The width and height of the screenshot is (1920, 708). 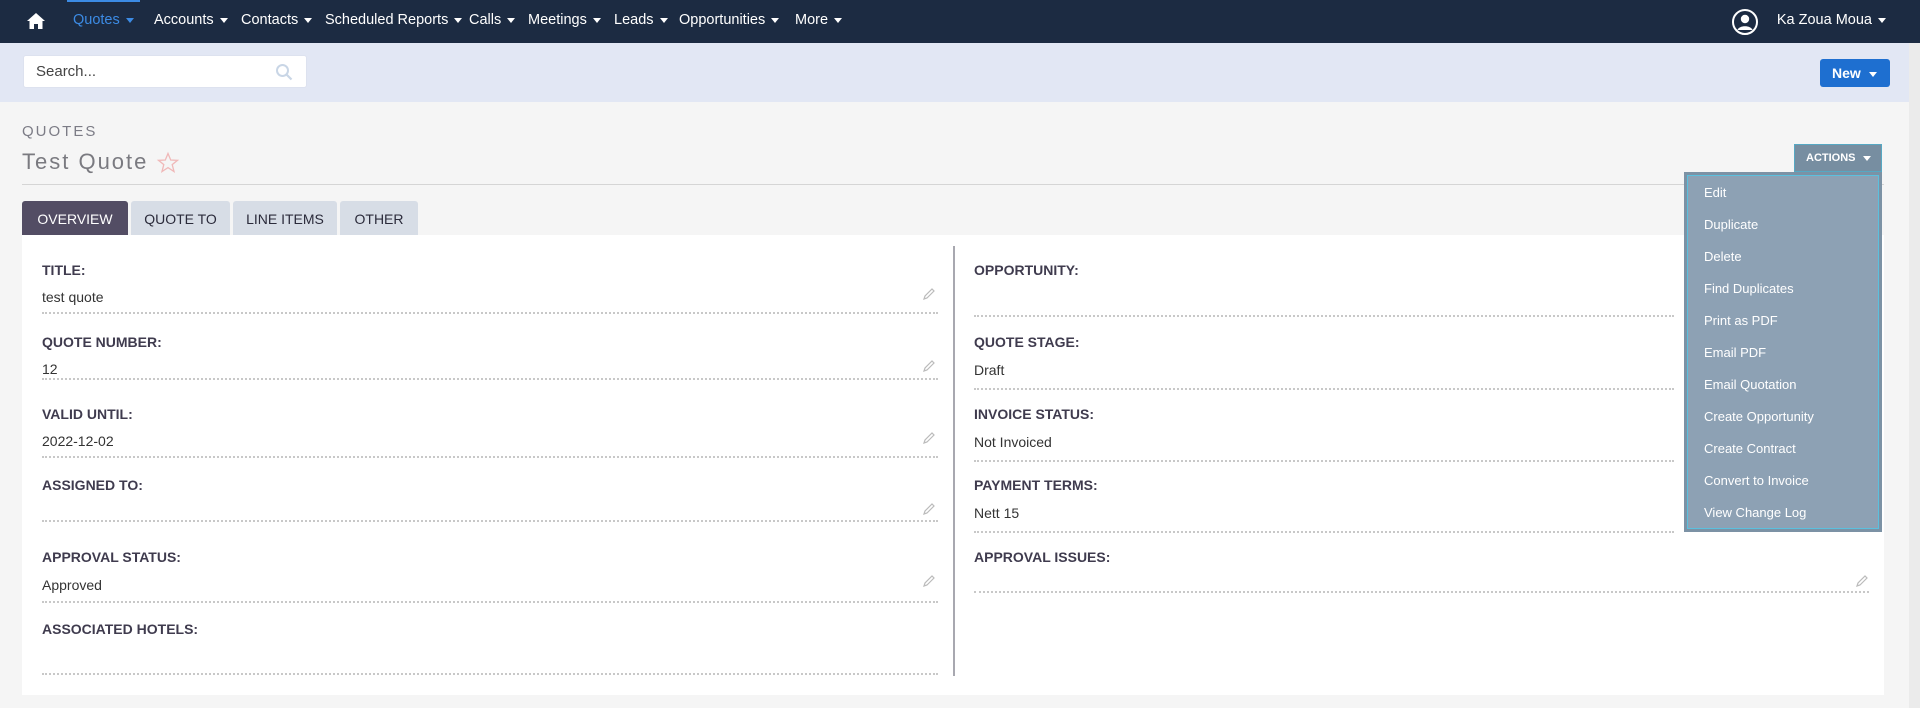 What do you see at coordinates (1735, 353) in the screenshot?
I see `menu-item-email-pdf: Email PDF` at bounding box center [1735, 353].